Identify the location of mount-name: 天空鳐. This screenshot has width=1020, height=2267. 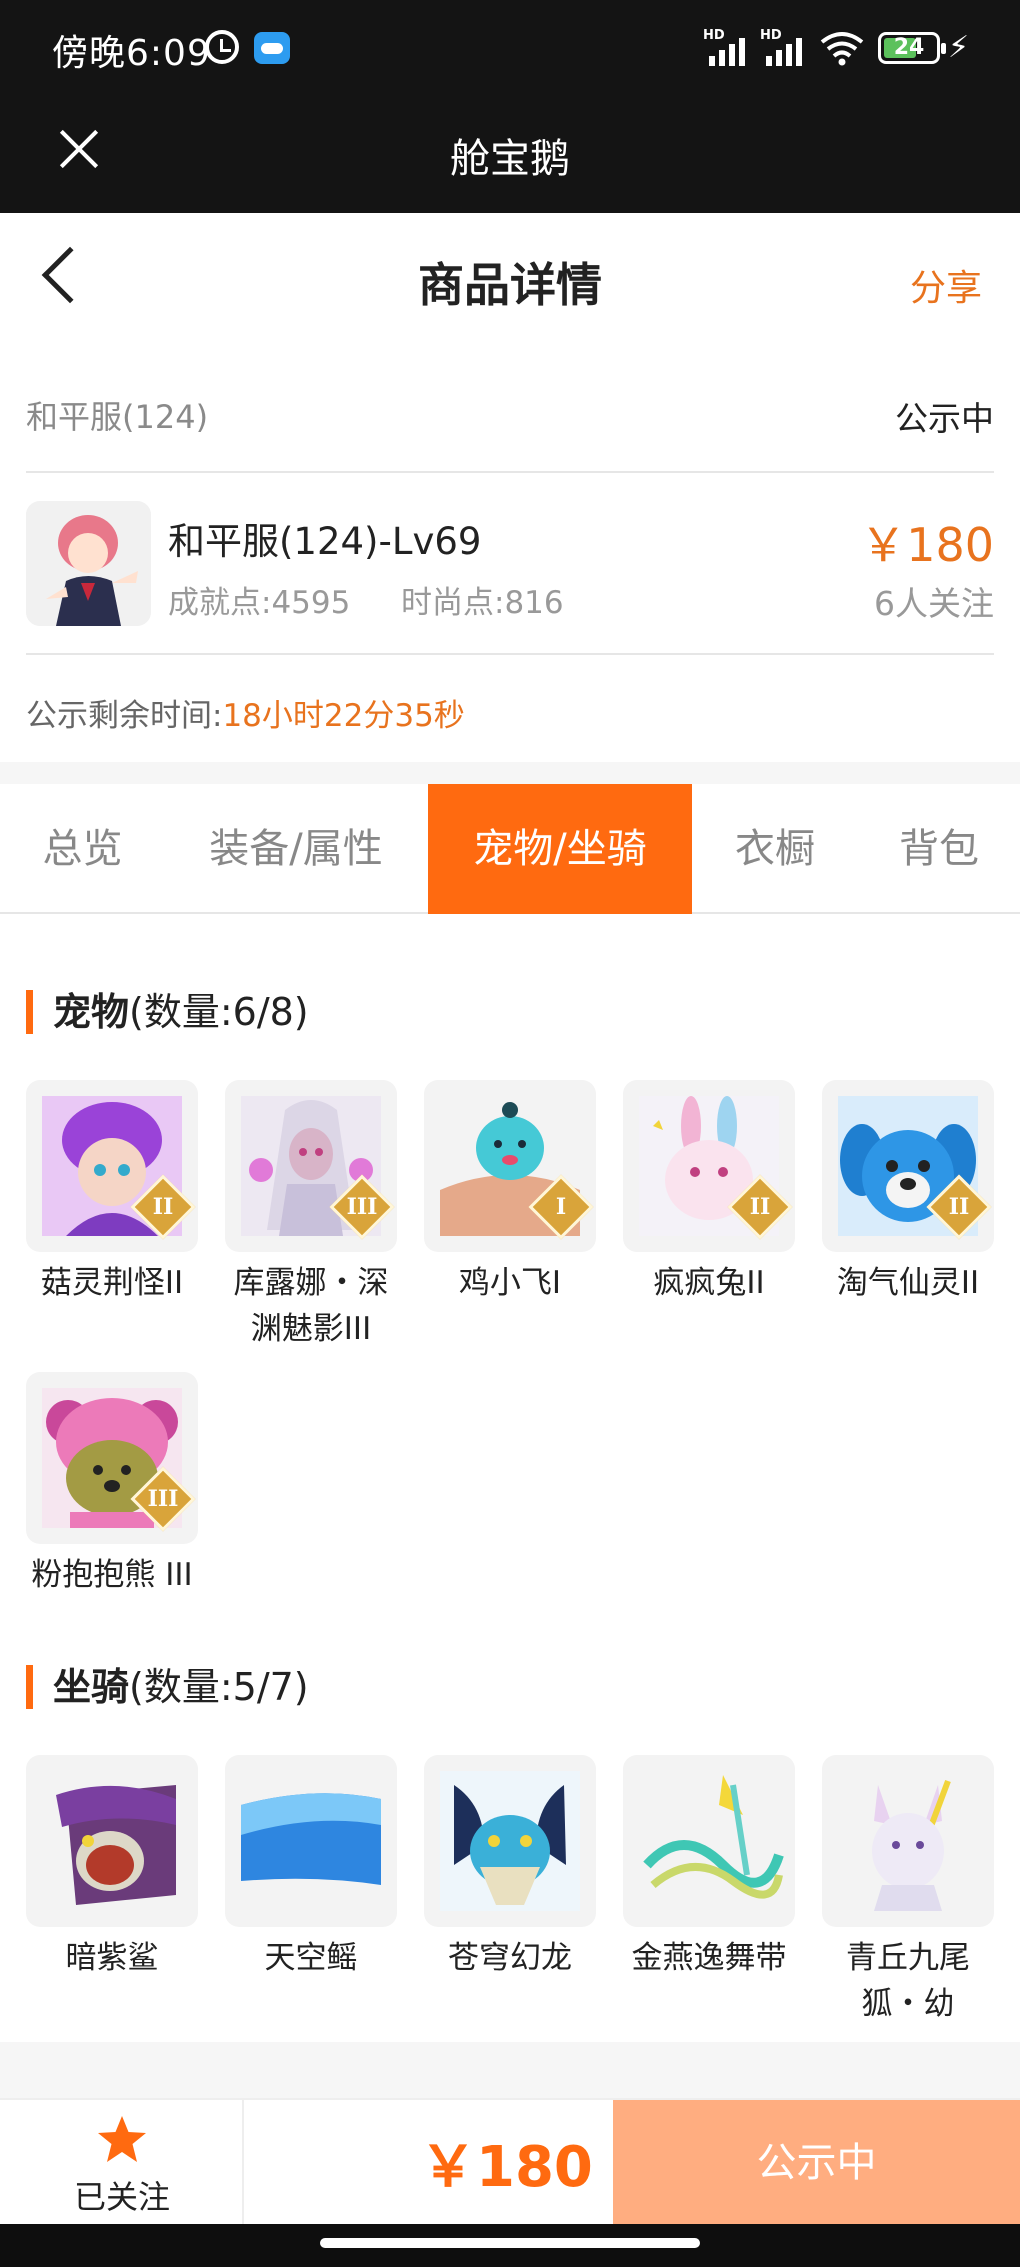
(311, 1958).